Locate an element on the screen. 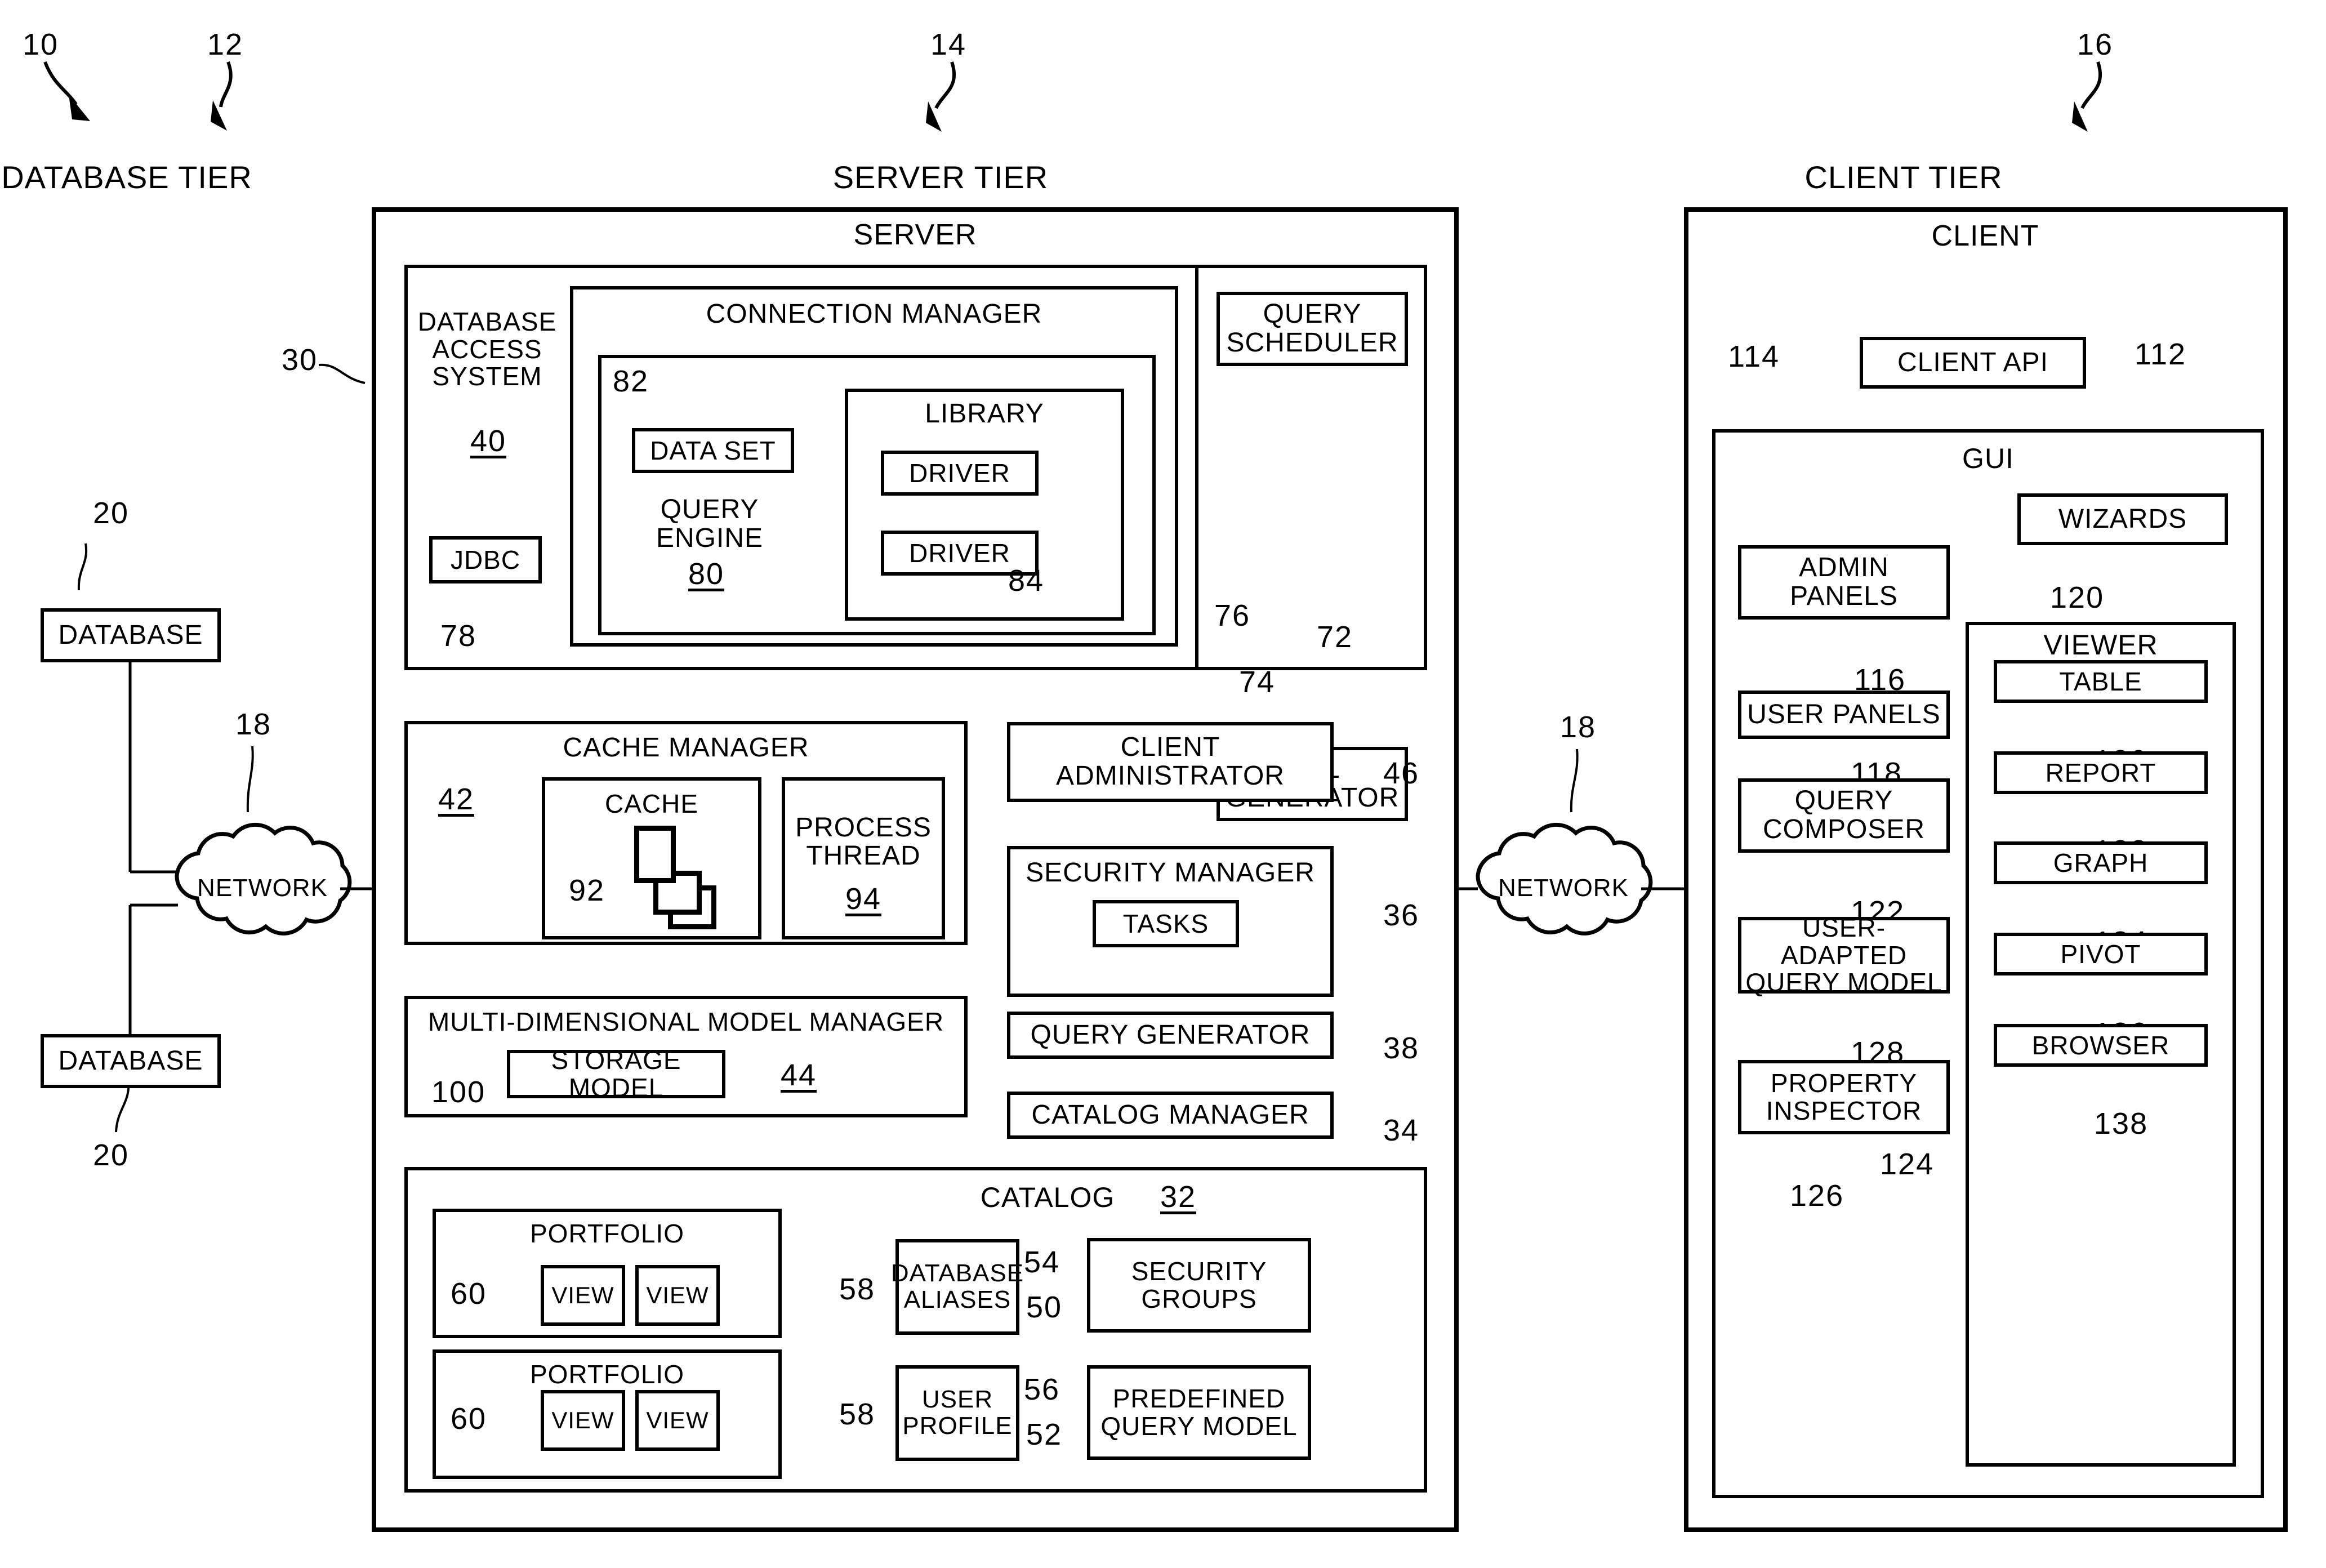 Image resolution: width=2326 pixels, height=1568 pixels. ref-42: 42 is located at coordinates (456, 799).